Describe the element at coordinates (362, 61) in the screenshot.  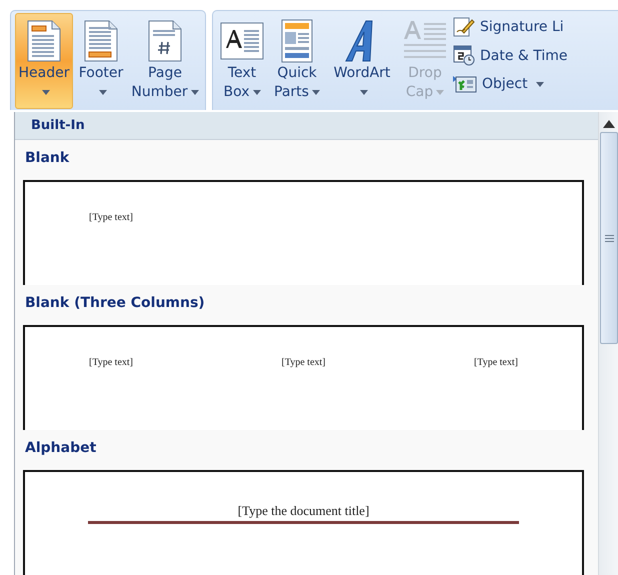
I see `dropdown-button: WordArt` at that location.